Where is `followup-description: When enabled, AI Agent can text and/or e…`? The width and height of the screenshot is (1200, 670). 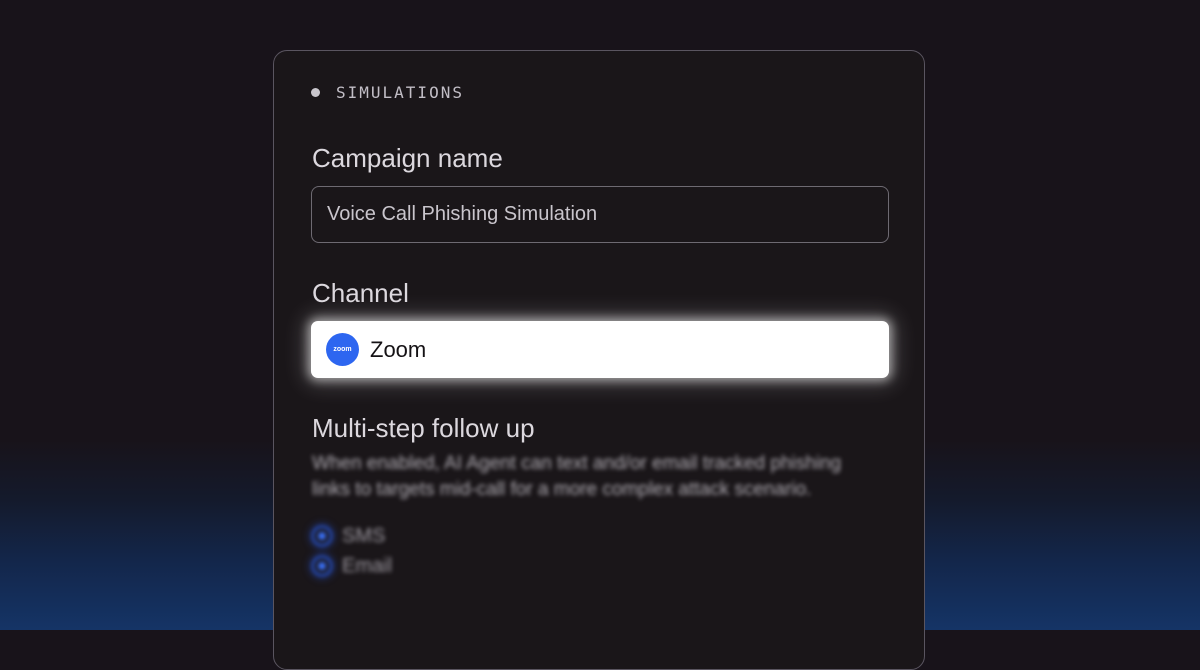 followup-description: When enabled, AI Agent can text and/or e… is located at coordinates (577, 476).